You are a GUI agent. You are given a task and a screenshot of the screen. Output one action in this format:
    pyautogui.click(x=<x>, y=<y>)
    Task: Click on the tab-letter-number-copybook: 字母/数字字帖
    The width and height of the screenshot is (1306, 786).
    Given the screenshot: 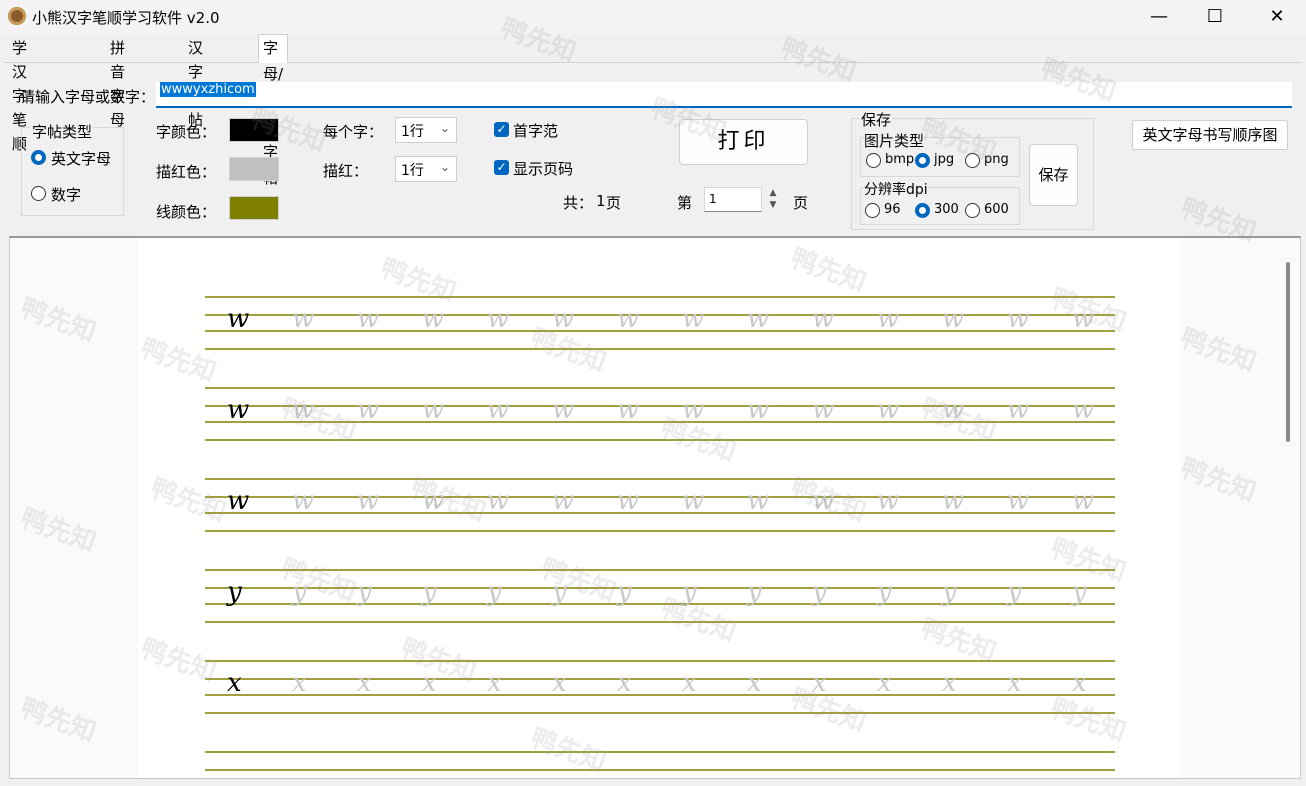 What is the action you would take?
    pyautogui.click(x=273, y=110)
    